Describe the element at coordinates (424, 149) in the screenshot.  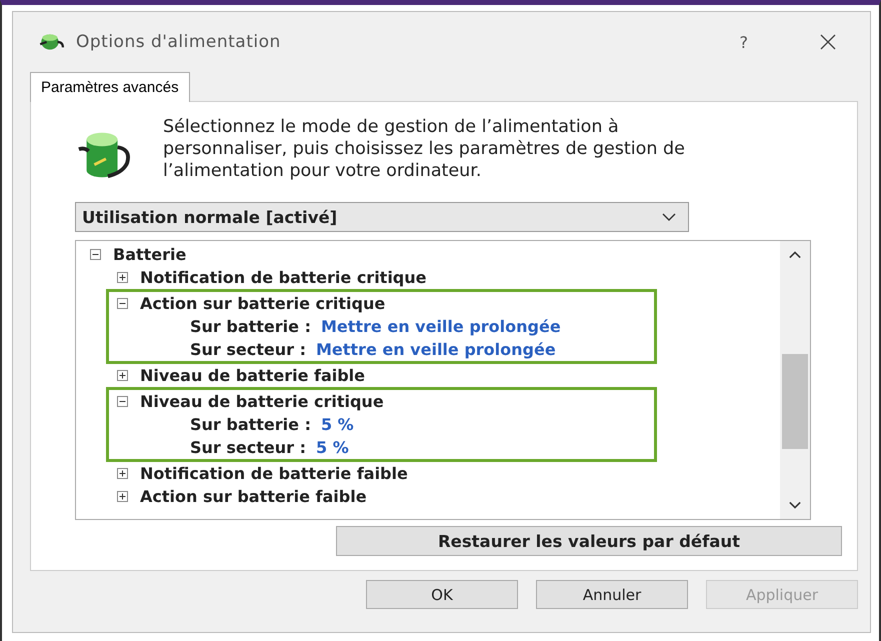
I see `description-text: Sélectionnez le mode de gestion de l’alimentation à personnaliser, puis choisissez les paramètres de gestion de l’alimentation pour votre ordinateur.` at that location.